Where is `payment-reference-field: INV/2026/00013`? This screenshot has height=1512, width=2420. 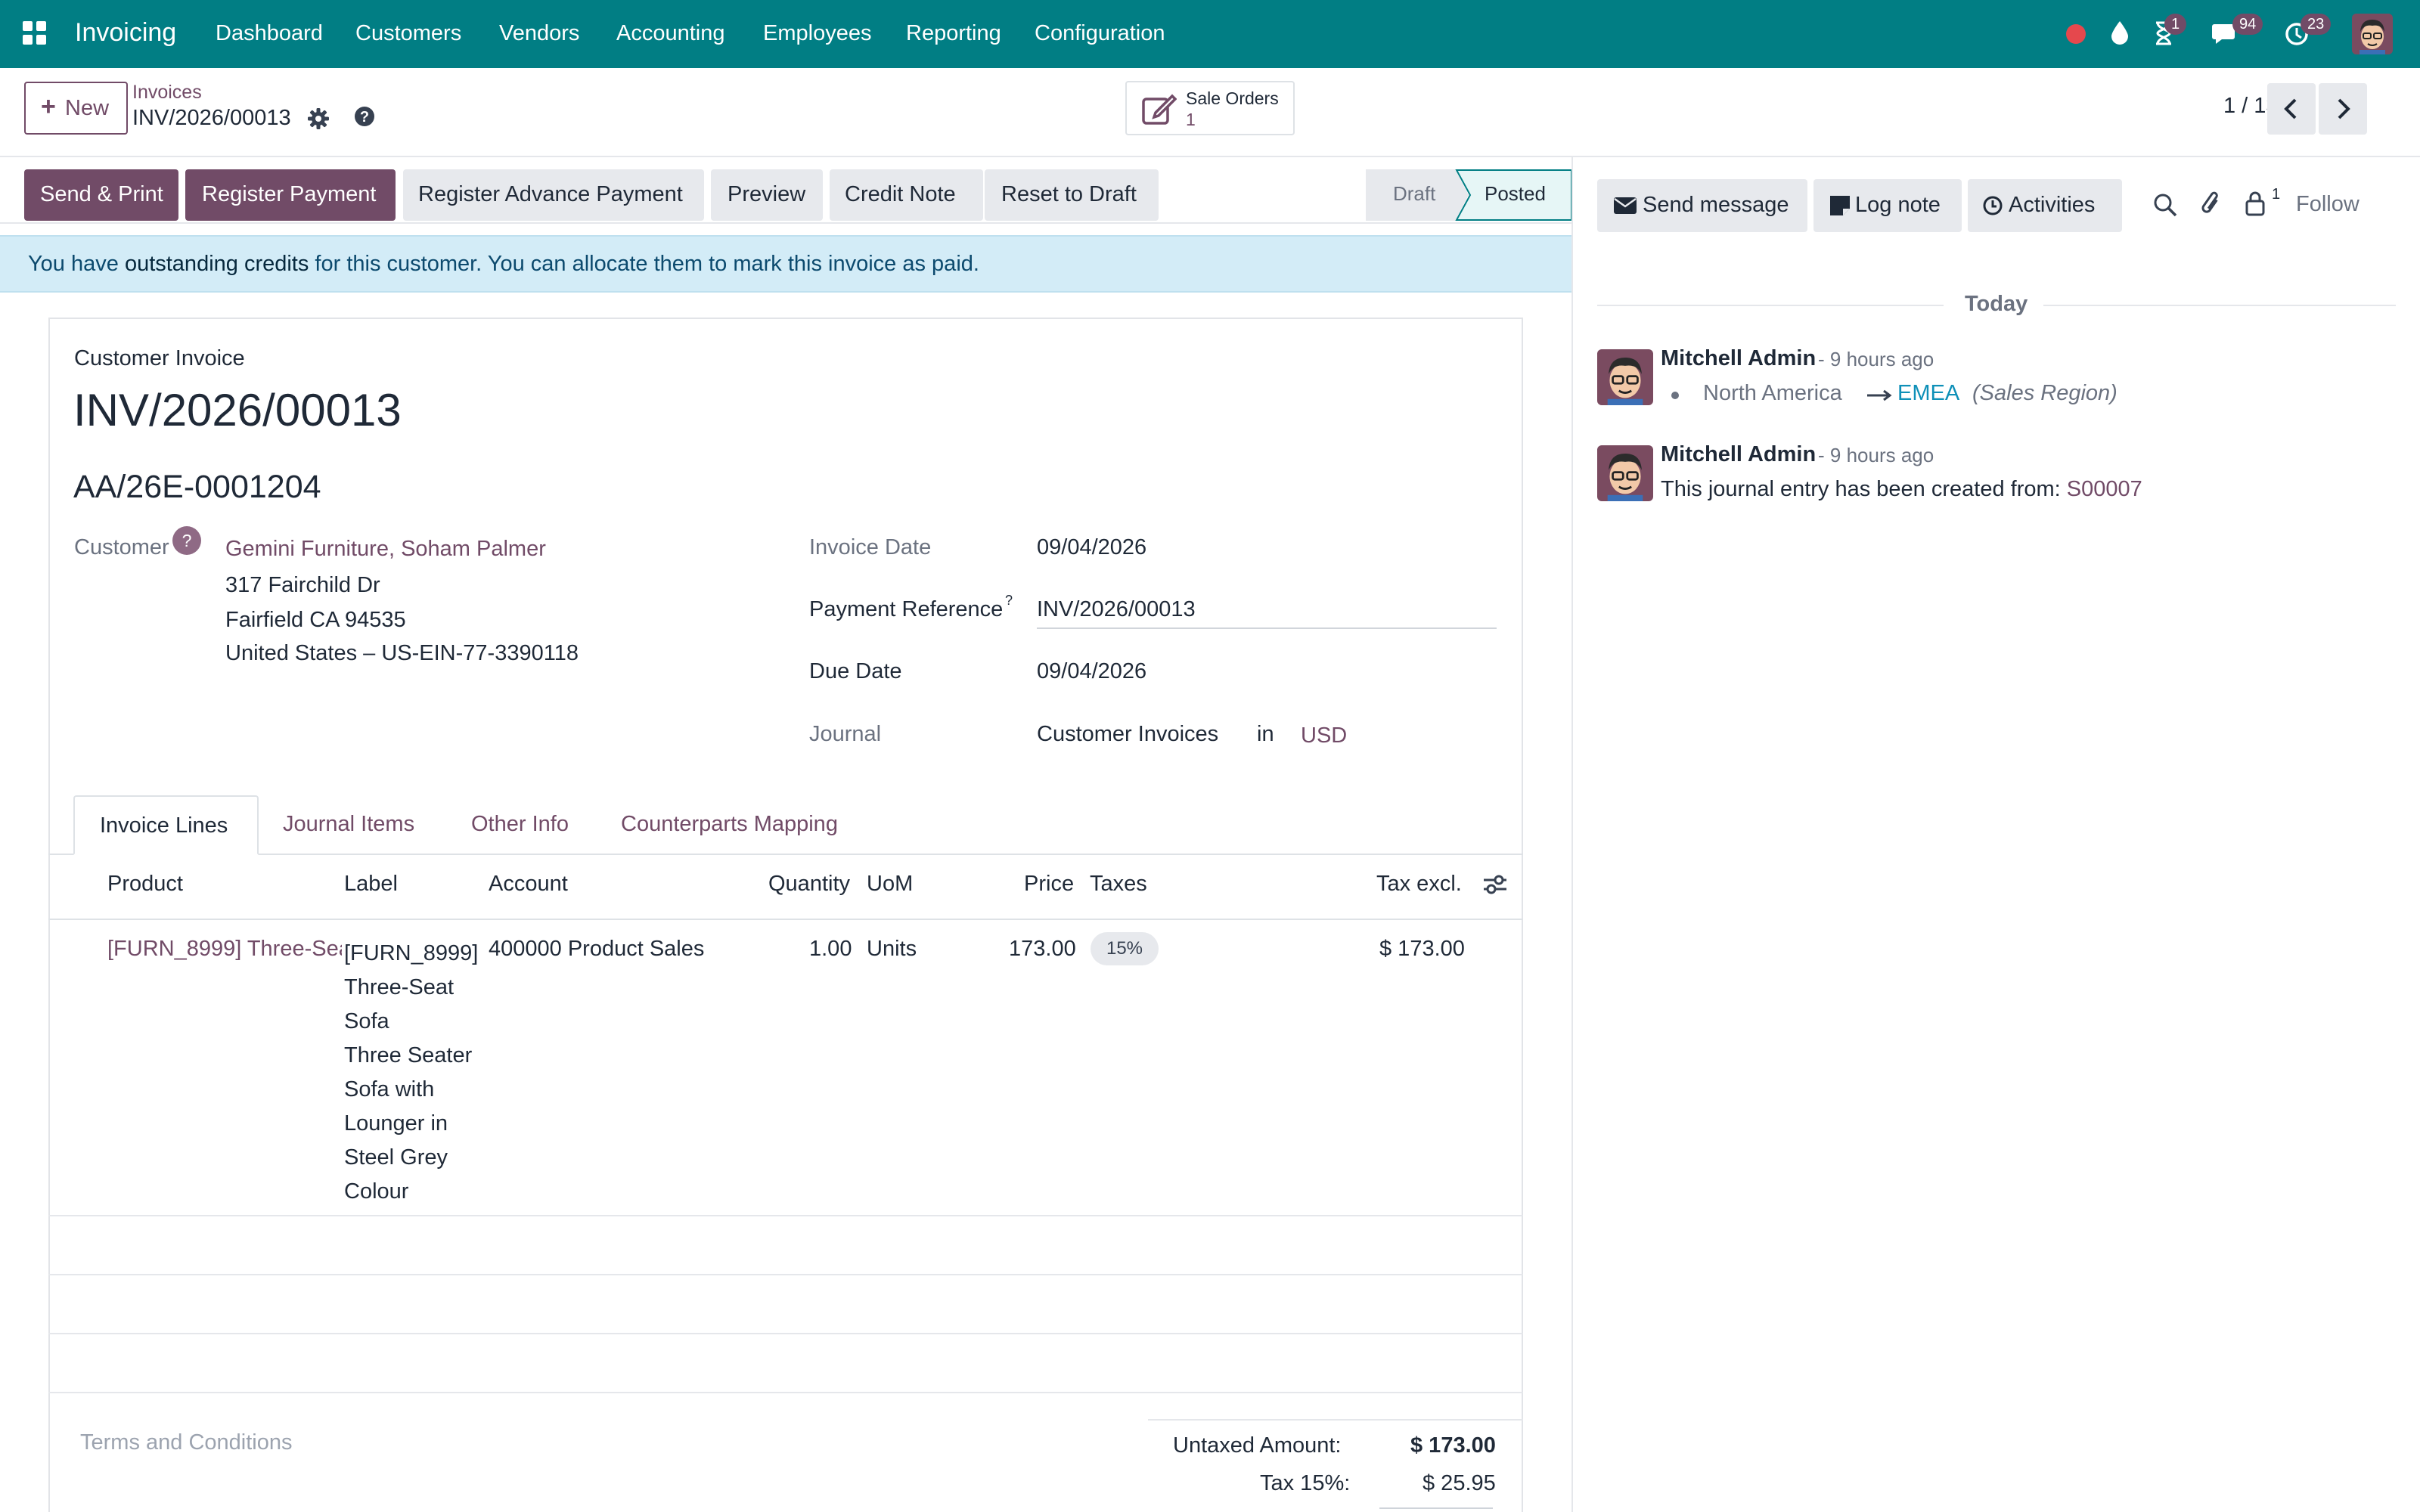 payment-reference-field: INV/2026/00013 is located at coordinates (1267, 608).